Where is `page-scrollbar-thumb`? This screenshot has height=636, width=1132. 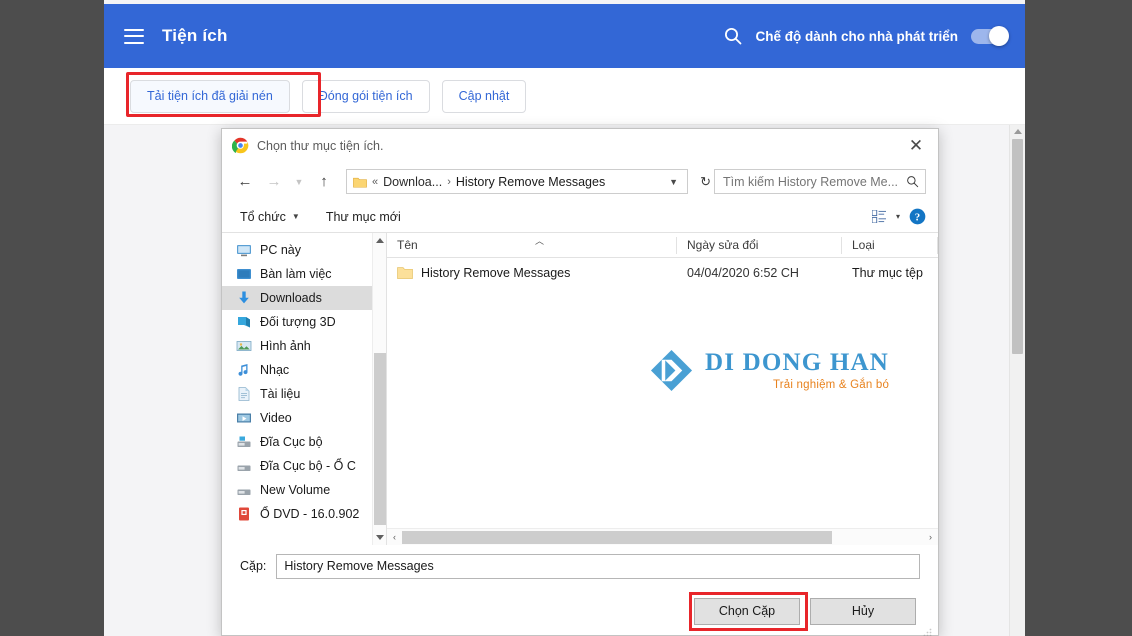
page-scrollbar-thumb is located at coordinates (1017, 246).